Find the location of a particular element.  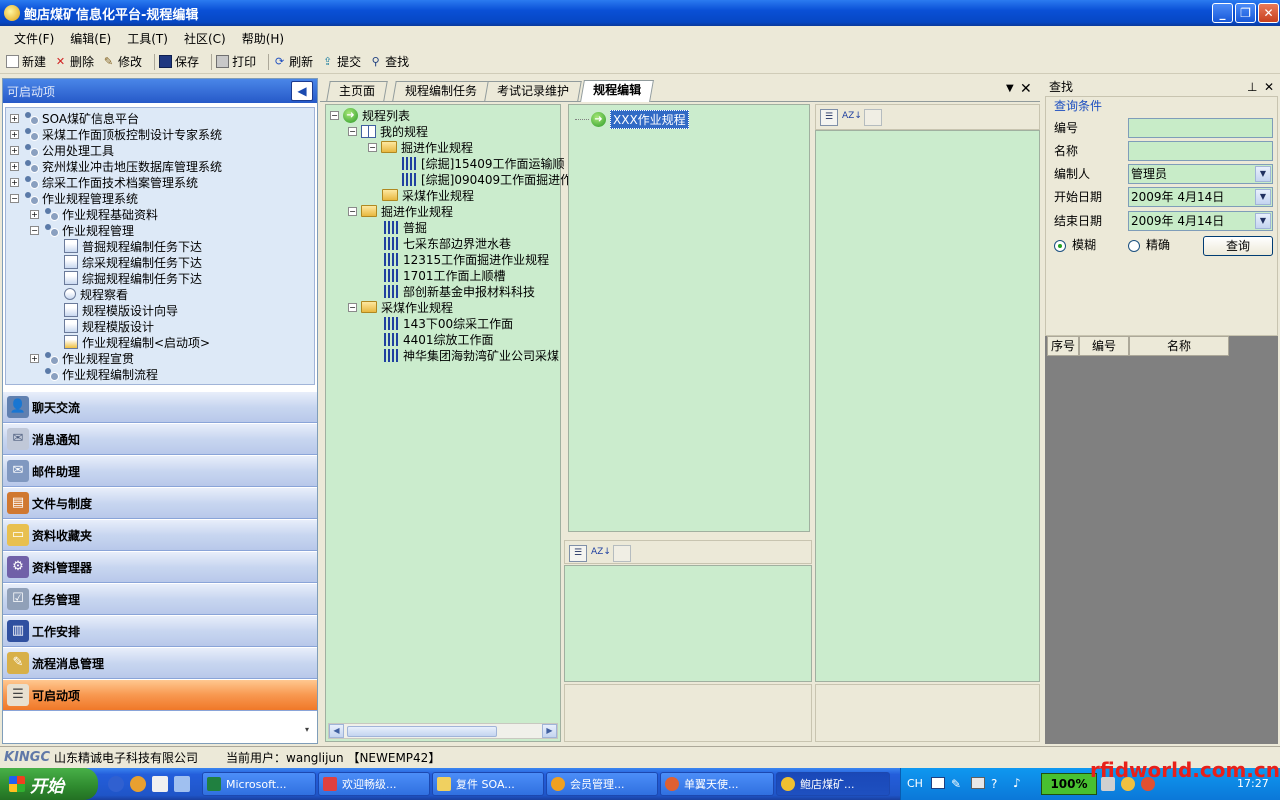

nav-documents: ▤ 文件与制度 is located at coordinates (160, 503).